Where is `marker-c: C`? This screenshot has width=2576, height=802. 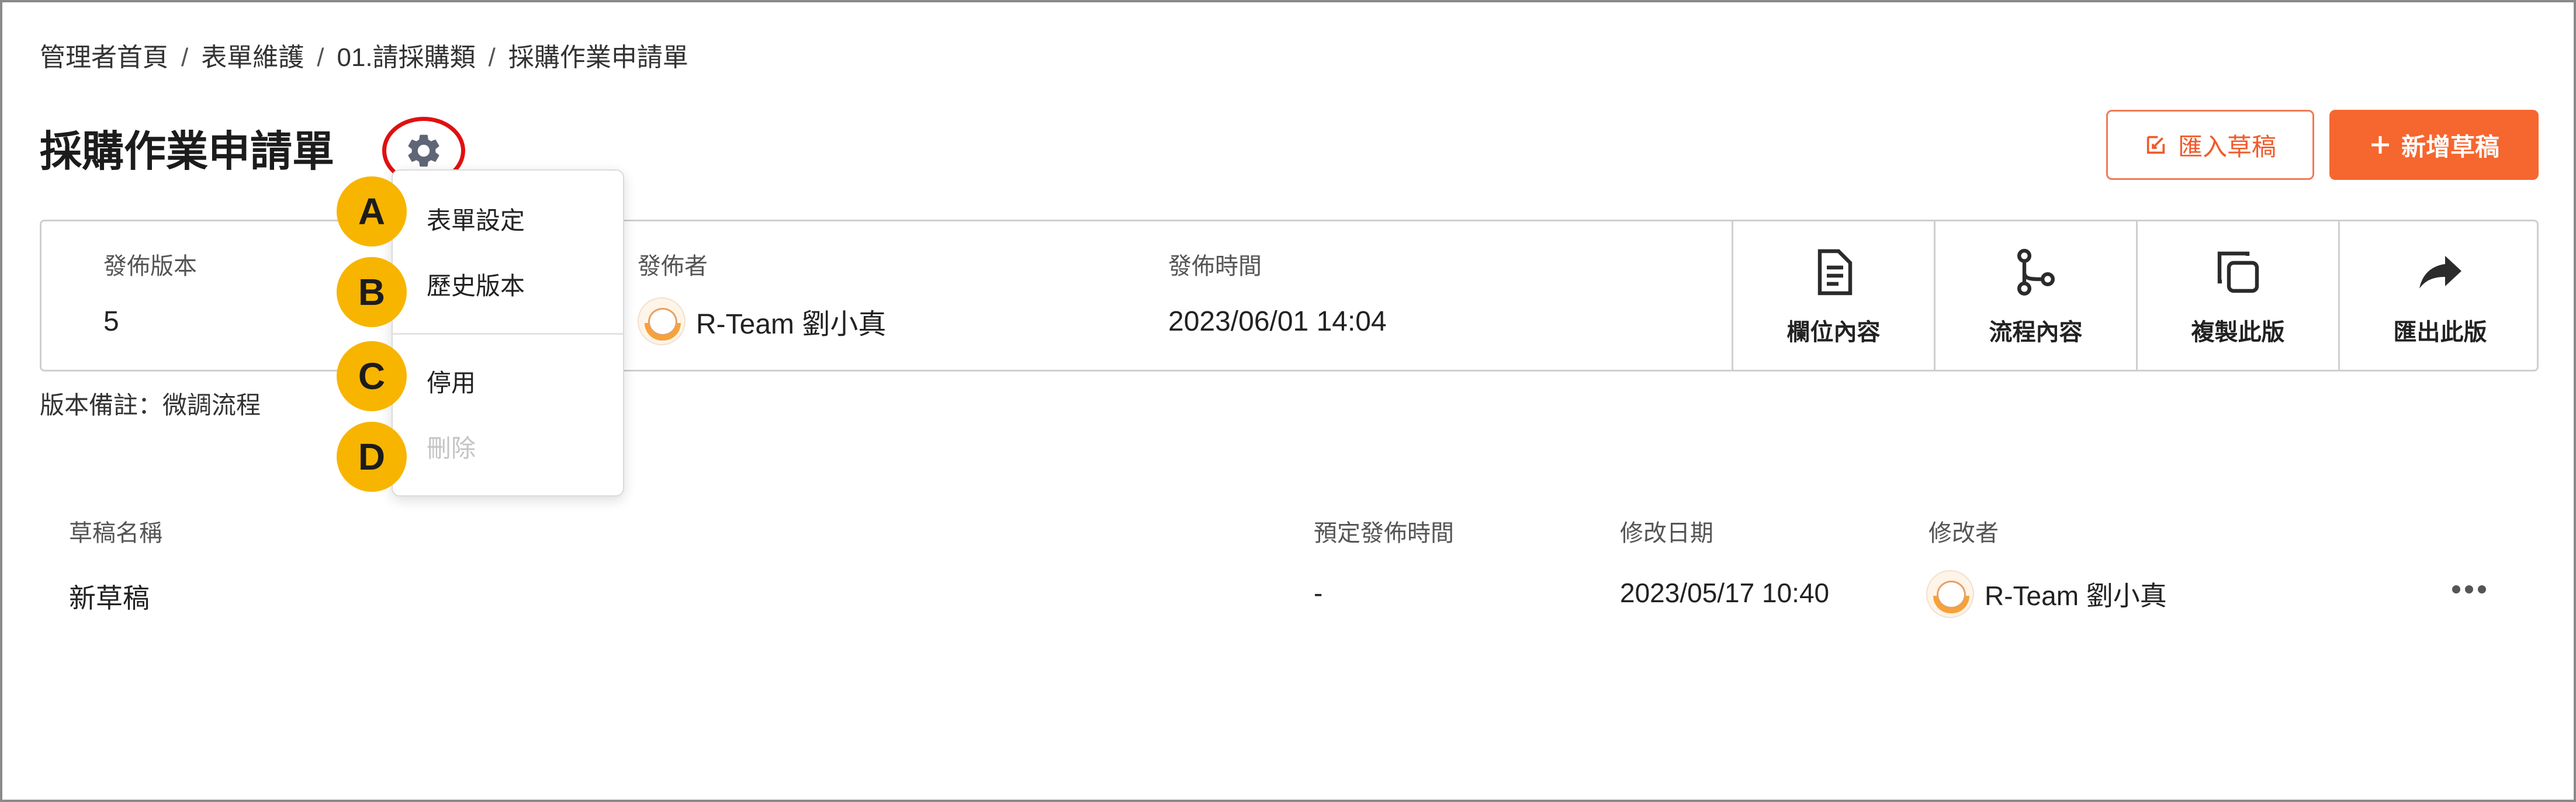 marker-c: C is located at coordinates (372, 376).